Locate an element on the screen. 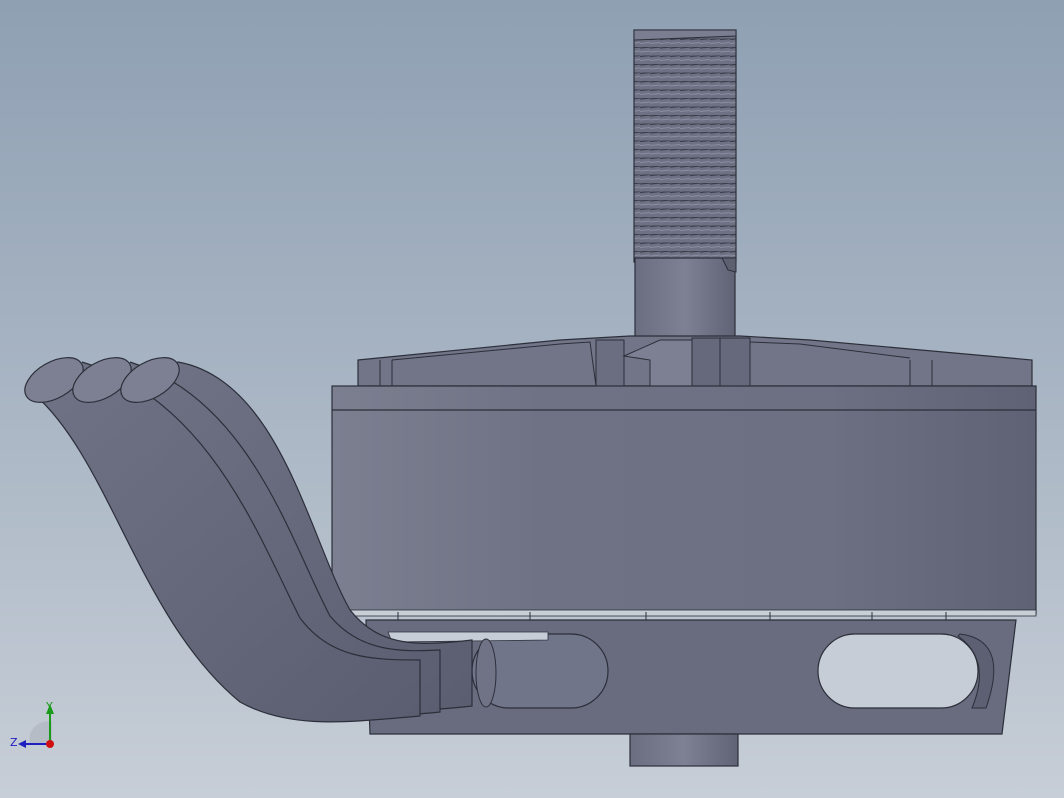 The image size is (1064, 798). threaded-shaft is located at coordinates (685, 184).